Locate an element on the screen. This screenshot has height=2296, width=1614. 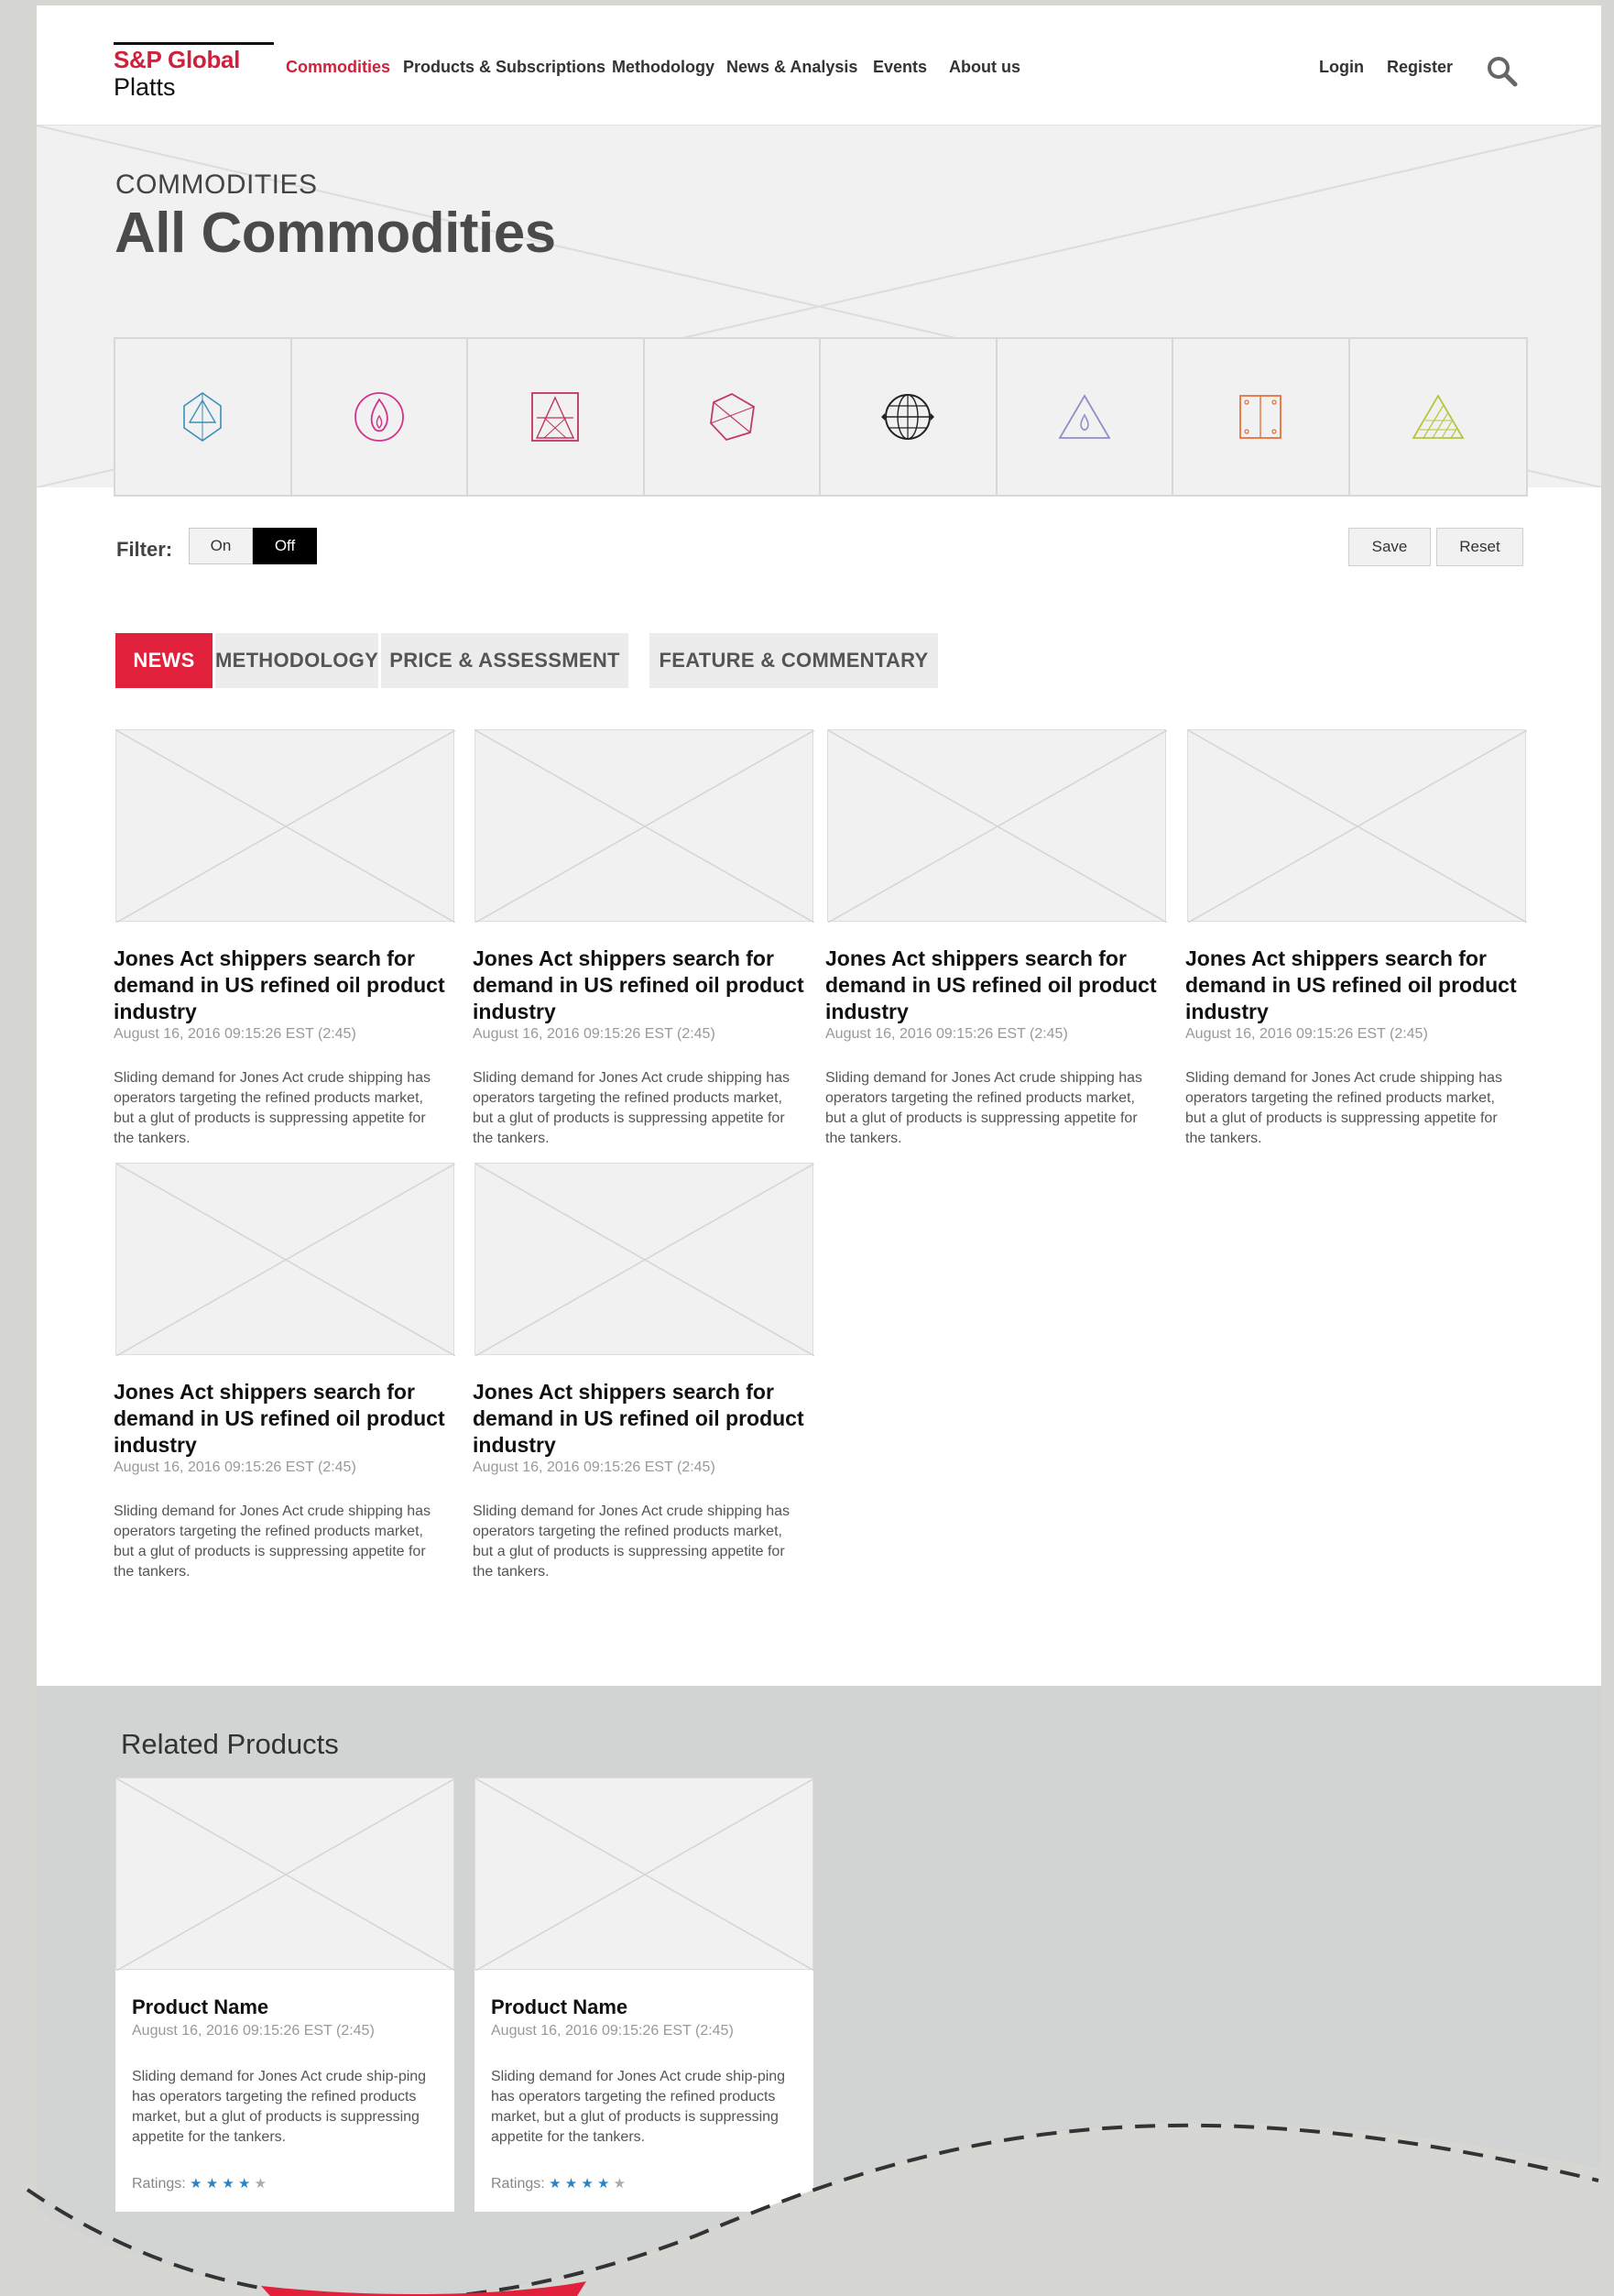
login-link: Login is located at coordinates (1341, 68).